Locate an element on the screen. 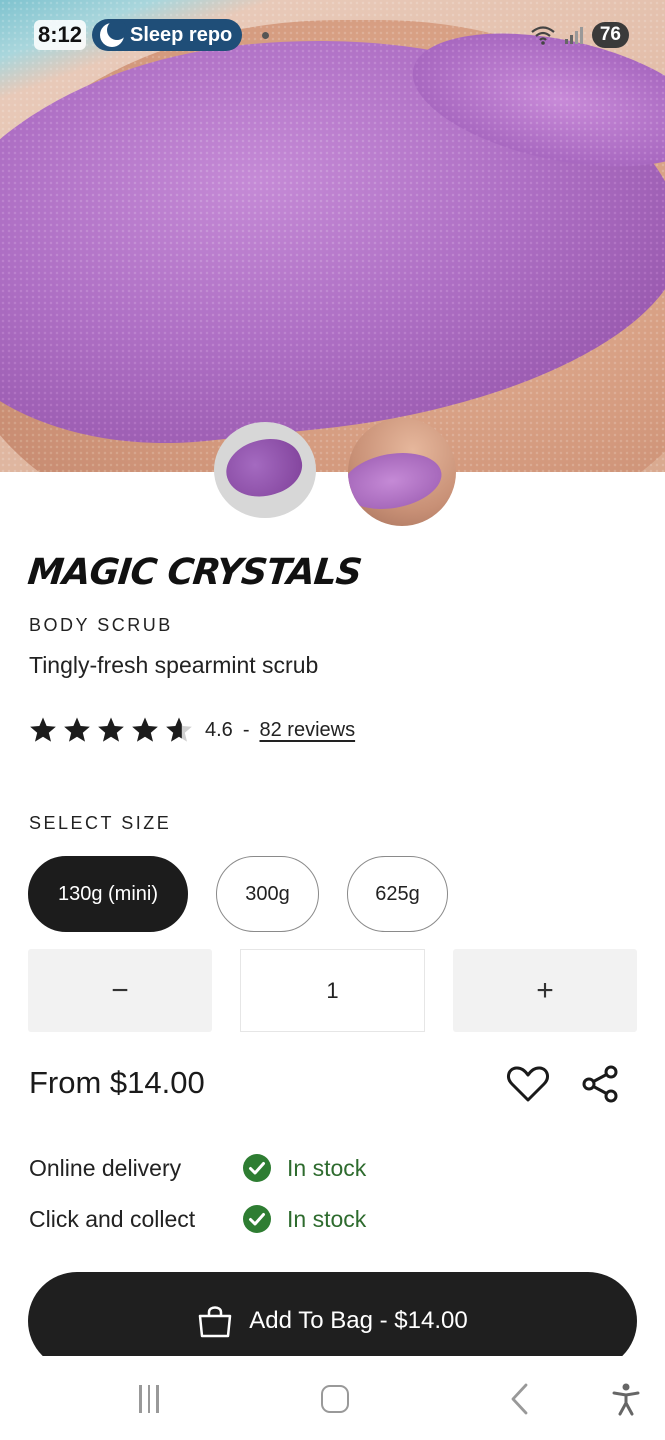 Image resolution: width=665 pixels, height=1440 pixels. availability-click-and-collect: Click and collect In stock is located at coordinates (197, 1219).